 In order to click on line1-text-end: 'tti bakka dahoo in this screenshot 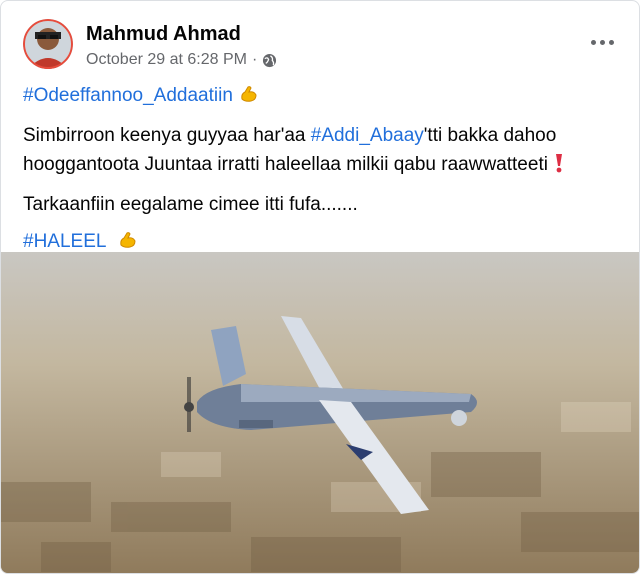, I will do `click(490, 135)`.